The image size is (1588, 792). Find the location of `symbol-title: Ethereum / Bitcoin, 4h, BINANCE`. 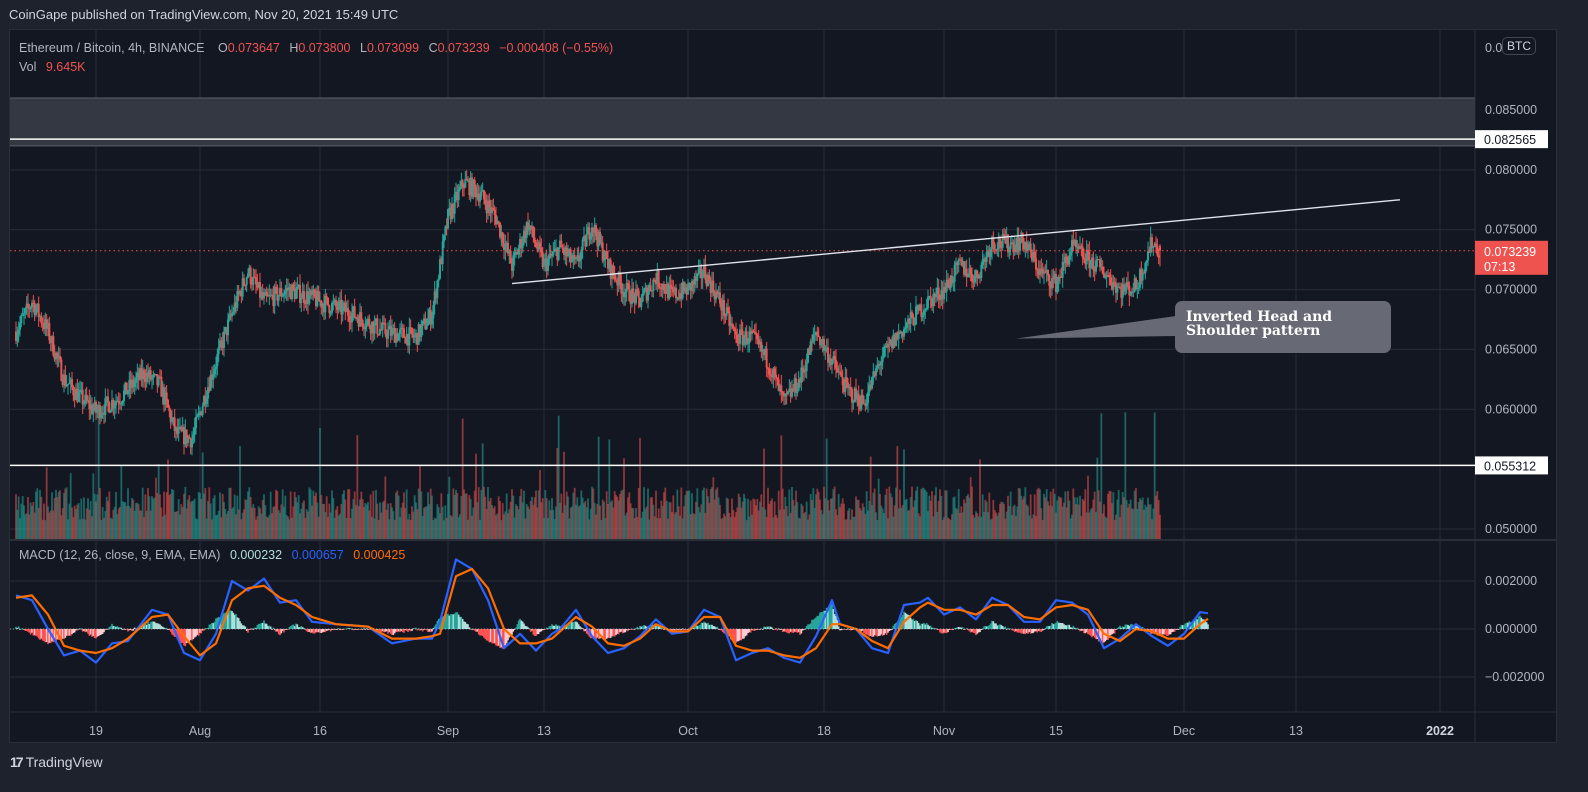

symbol-title: Ethereum / Bitcoin, 4h, BINANCE is located at coordinates (112, 48).